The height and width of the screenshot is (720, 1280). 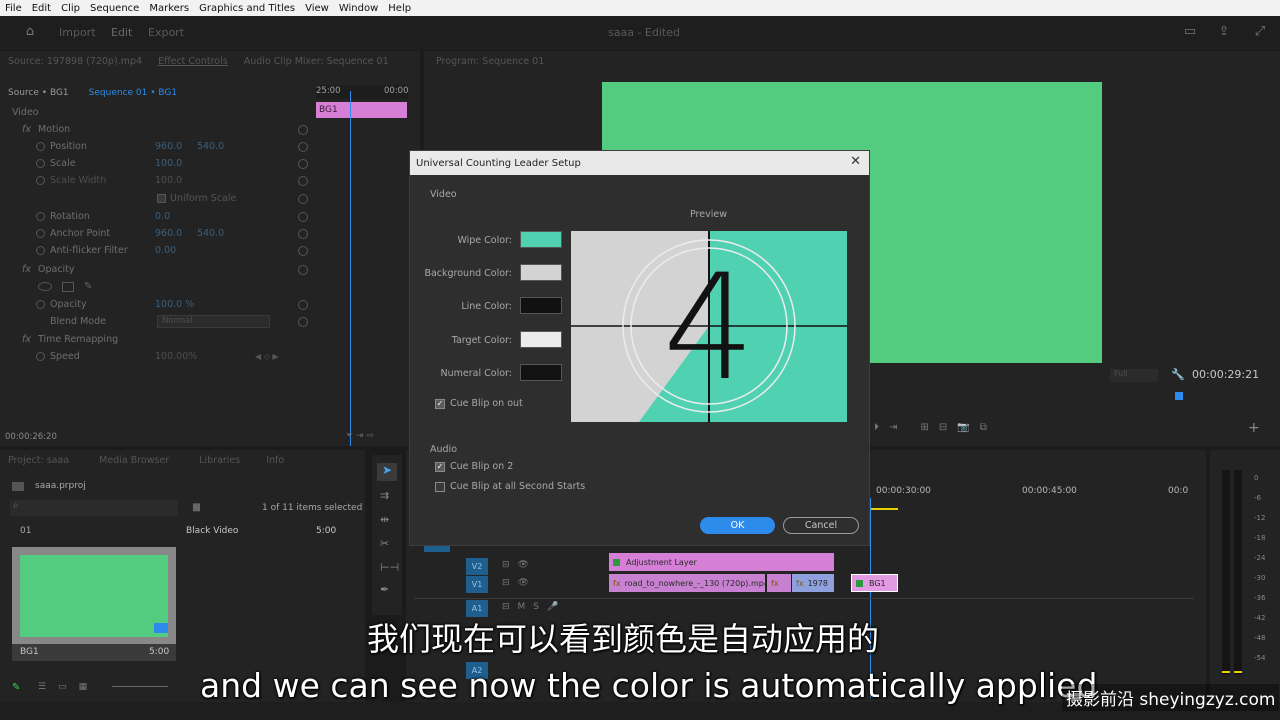 I want to click on transport-controls: ⏵⇥ ⊞⊟📷⧉, so click(x=935, y=427).